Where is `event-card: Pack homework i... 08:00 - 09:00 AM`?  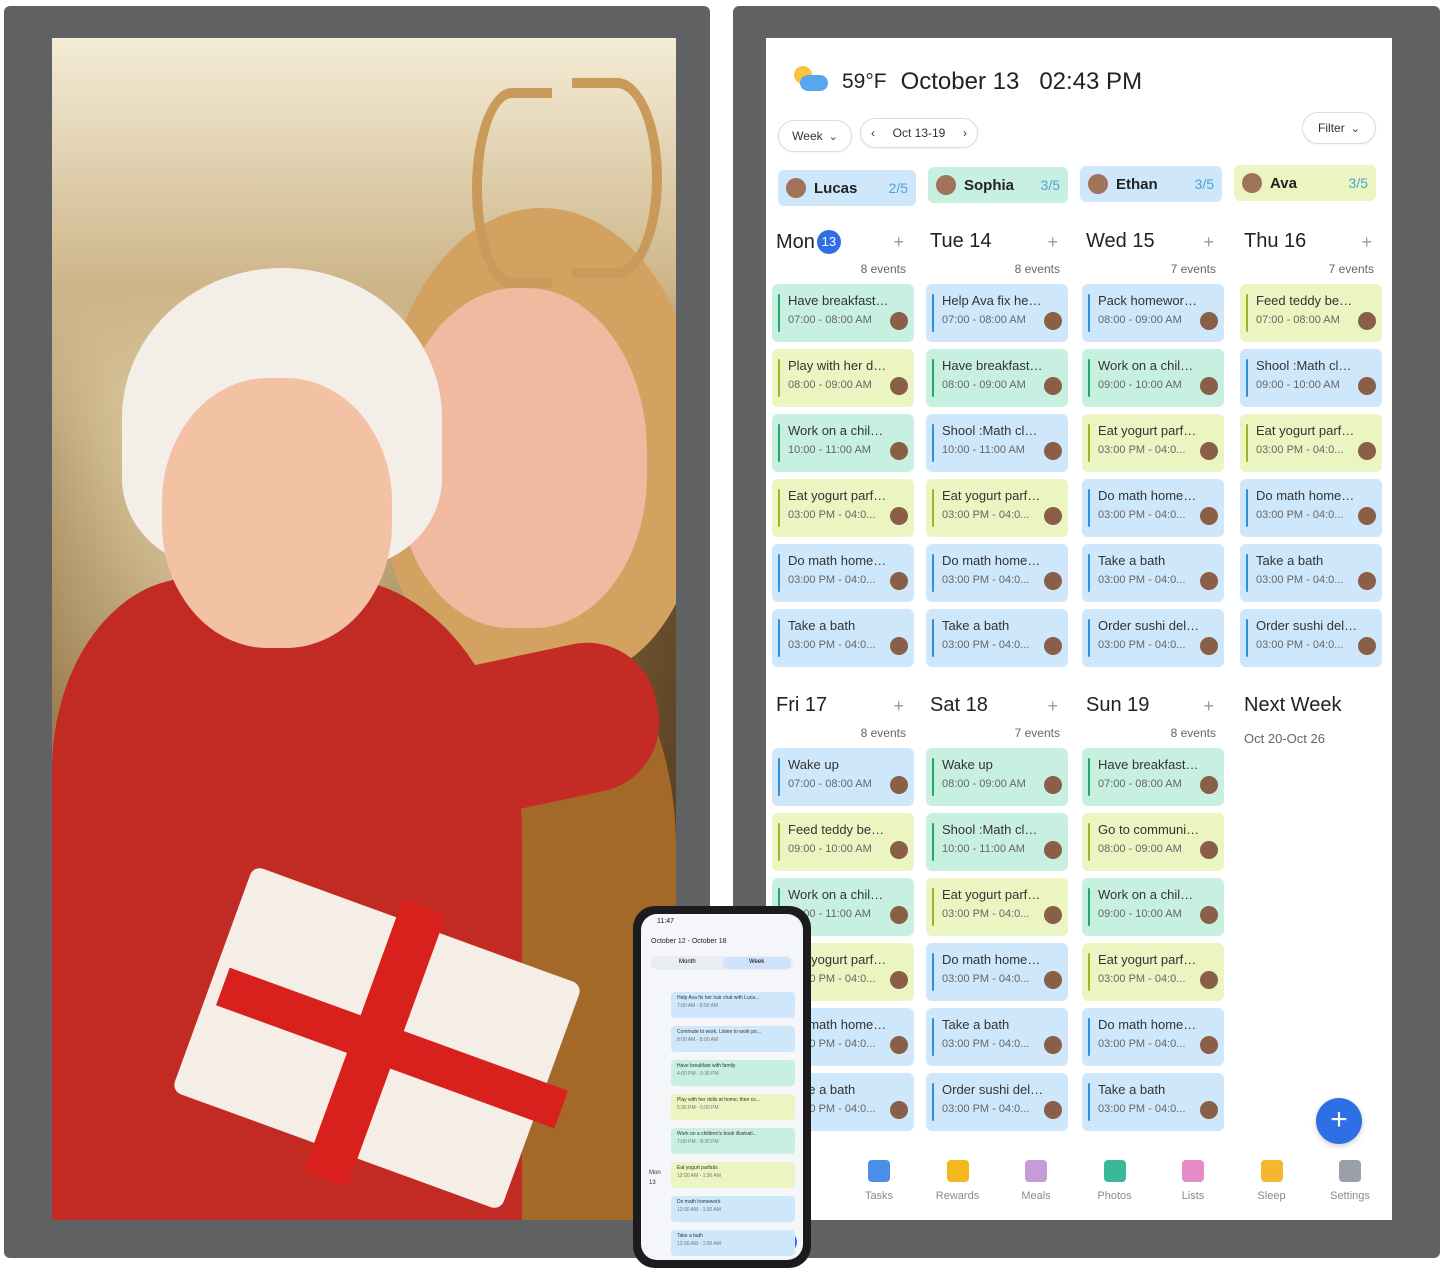 event-card: Pack homework i... 08:00 - 09:00 AM is located at coordinates (1153, 313).